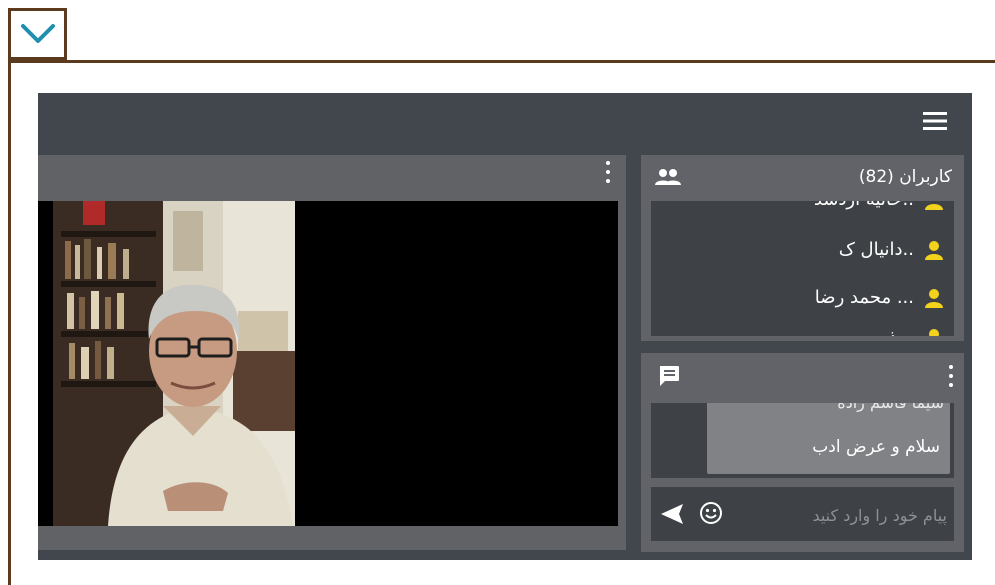 Image resolution: width=995 pixels, height=585 pixels. I want to click on message-sender: شیما قاسم زاده, so click(890, 407).